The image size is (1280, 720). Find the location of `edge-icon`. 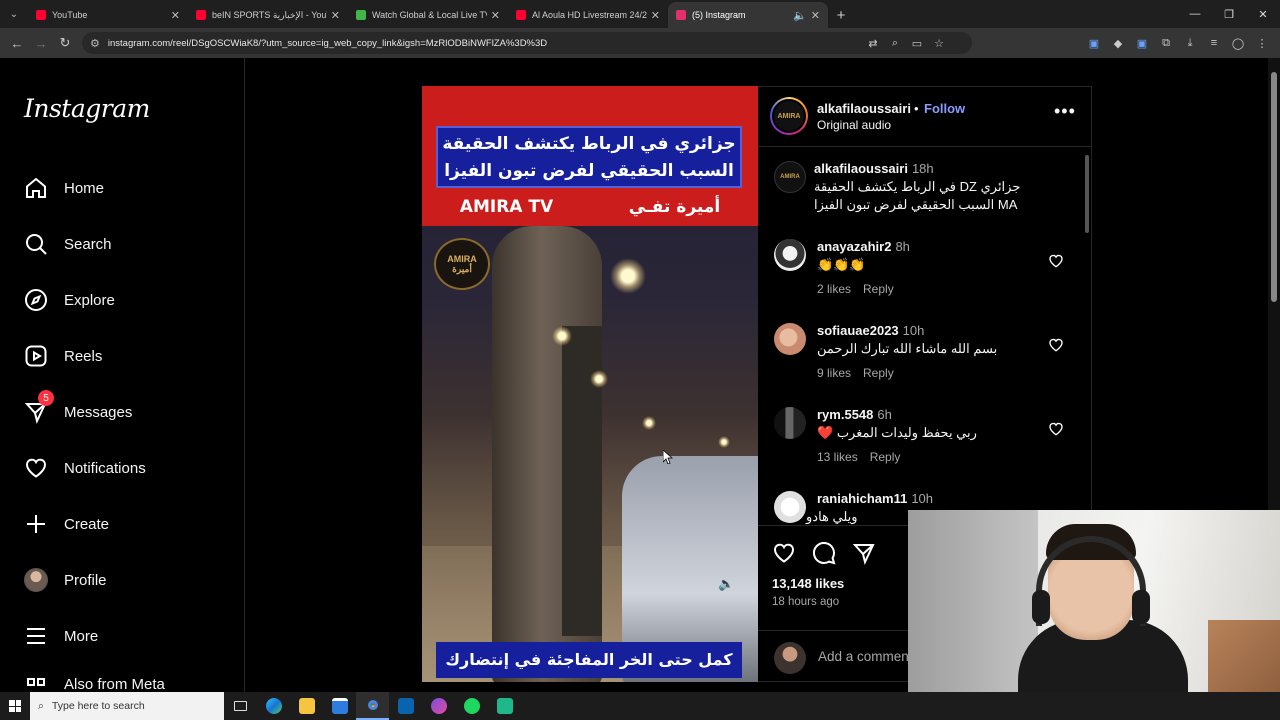

edge-icon is located at coordinates (273, 706).